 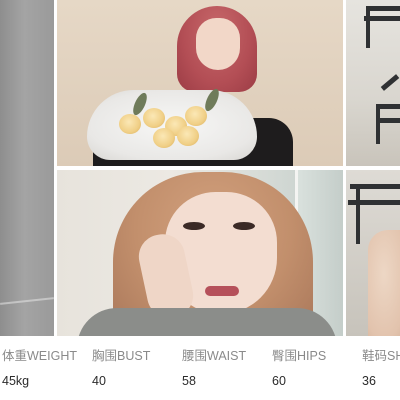 What do you see at coordinates (384, 283) in the screenshot?
I see `beige-coat` at bounding box center [384, 283].